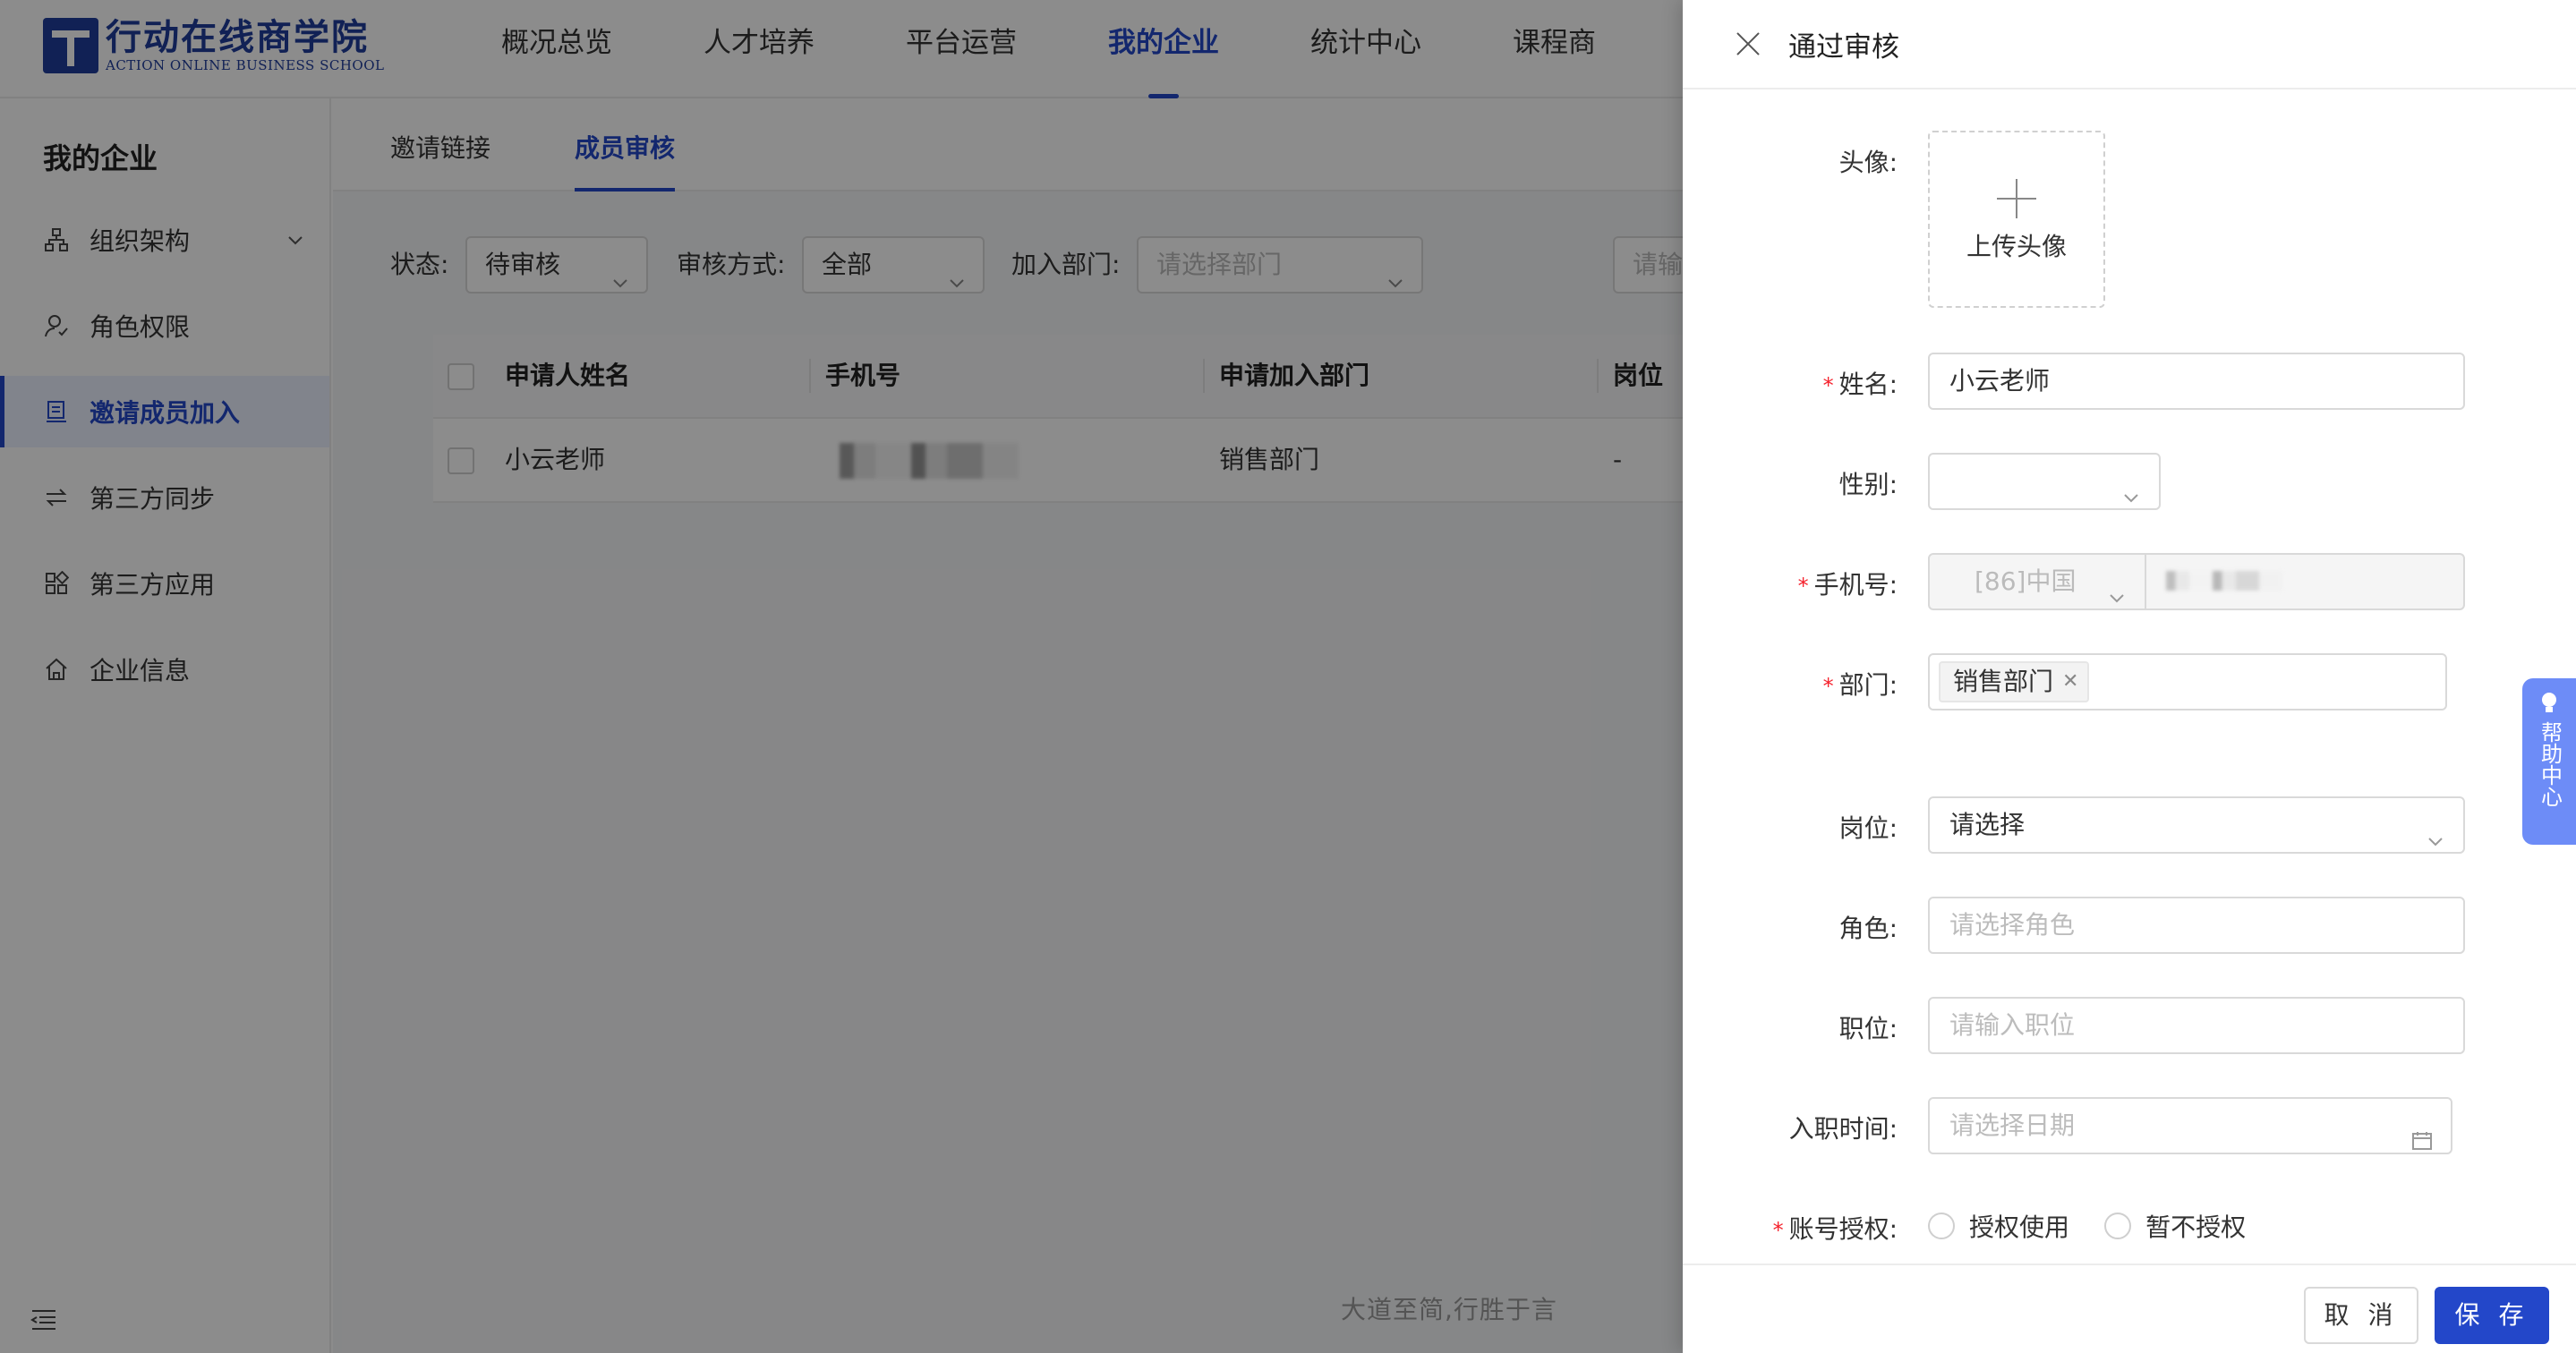 This screenshot has width=2576, height=1353. I want to click on dept-tag: 销售部门 ✕, so click(2014, 681).